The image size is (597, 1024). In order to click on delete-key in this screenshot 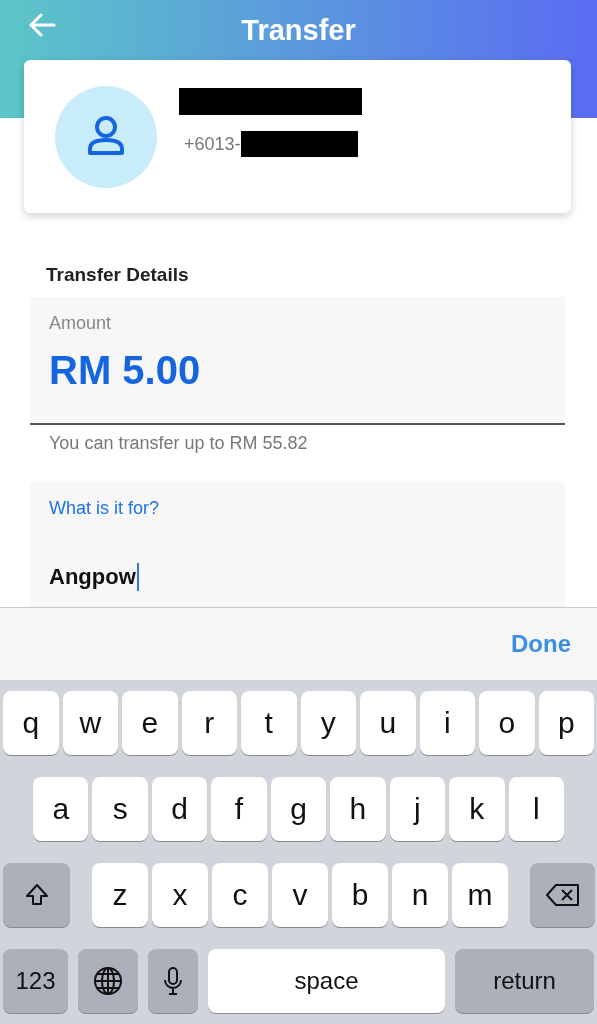, I will do `click(562, 895)`.